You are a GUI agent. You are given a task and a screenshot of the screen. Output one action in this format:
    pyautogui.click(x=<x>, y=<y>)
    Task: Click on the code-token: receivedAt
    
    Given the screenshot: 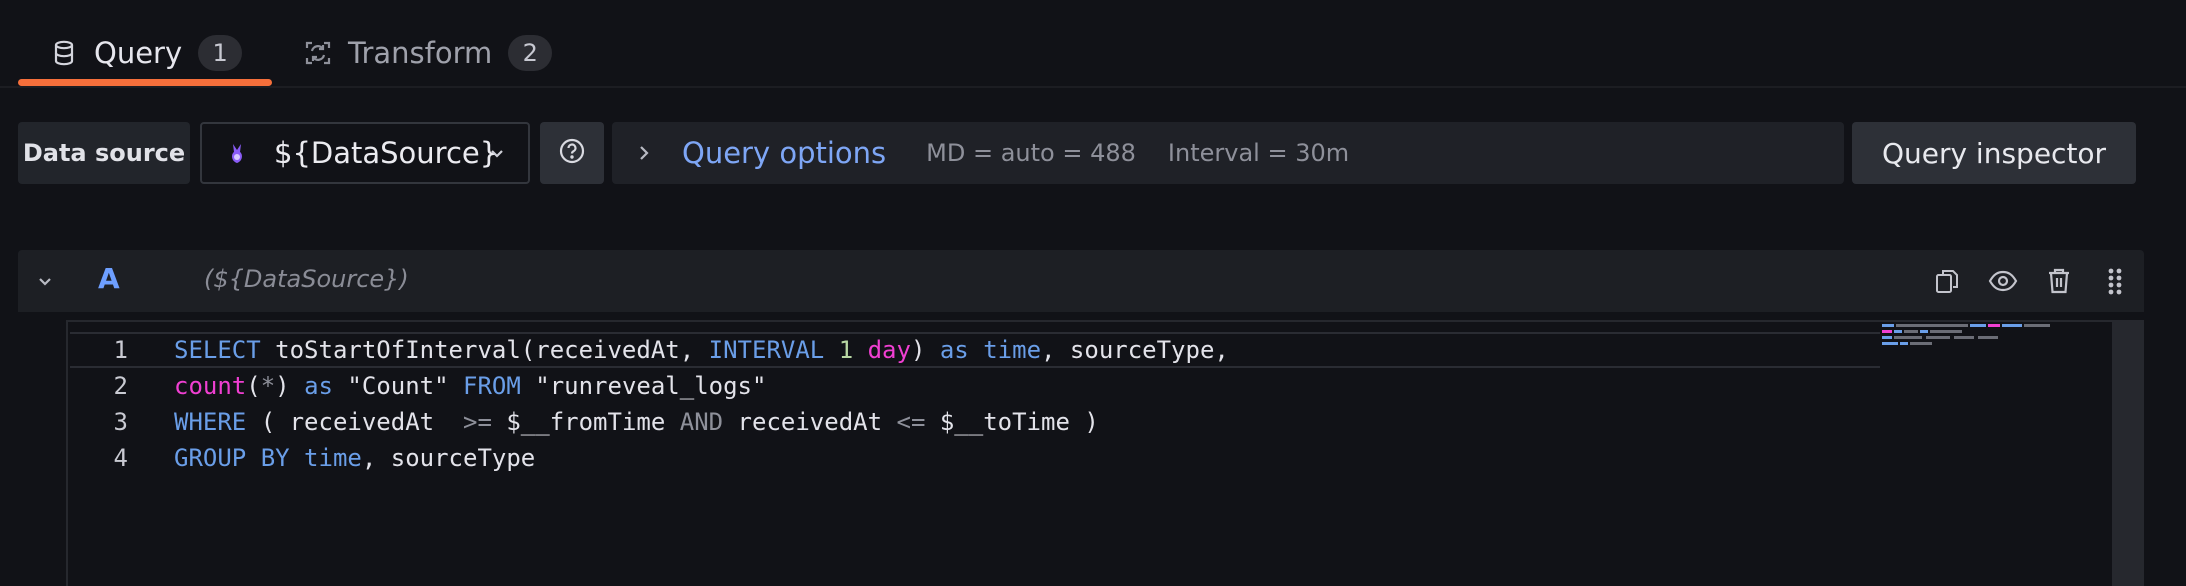 What is the action you would take?
    pyautogui.click(x=810, y=422)
    